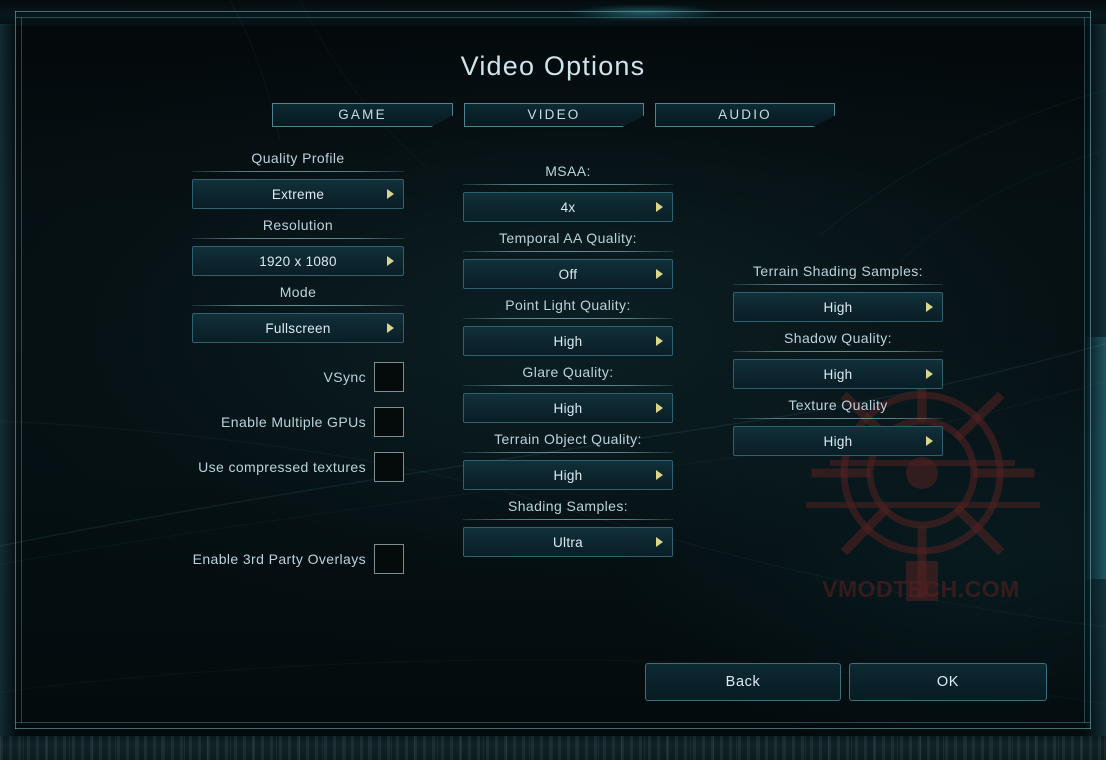 The height and width of the screenshot is (760, 1106). Describe the element at coordinates (344, 377) in the screenshot. I see `label-vsync: VSync` at that location.